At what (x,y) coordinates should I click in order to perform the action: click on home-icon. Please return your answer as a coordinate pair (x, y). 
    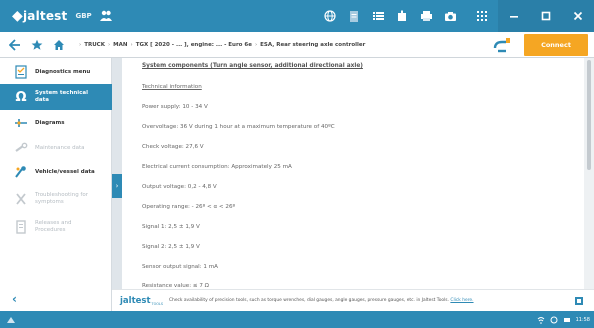
    Looking at the image, I should click on (59, 45).